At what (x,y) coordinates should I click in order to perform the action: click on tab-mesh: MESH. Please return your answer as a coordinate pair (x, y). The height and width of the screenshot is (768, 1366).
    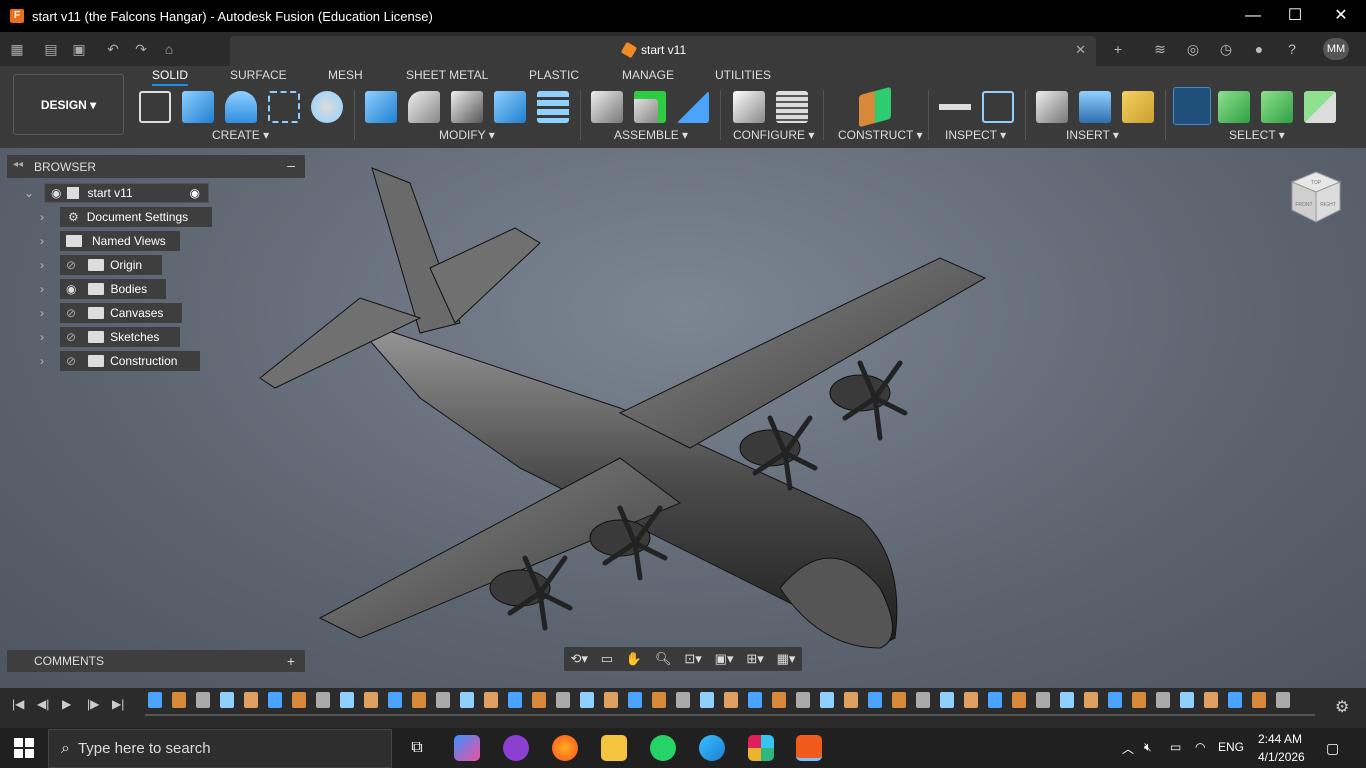
    Looking at the image, I should click on (345, 77).